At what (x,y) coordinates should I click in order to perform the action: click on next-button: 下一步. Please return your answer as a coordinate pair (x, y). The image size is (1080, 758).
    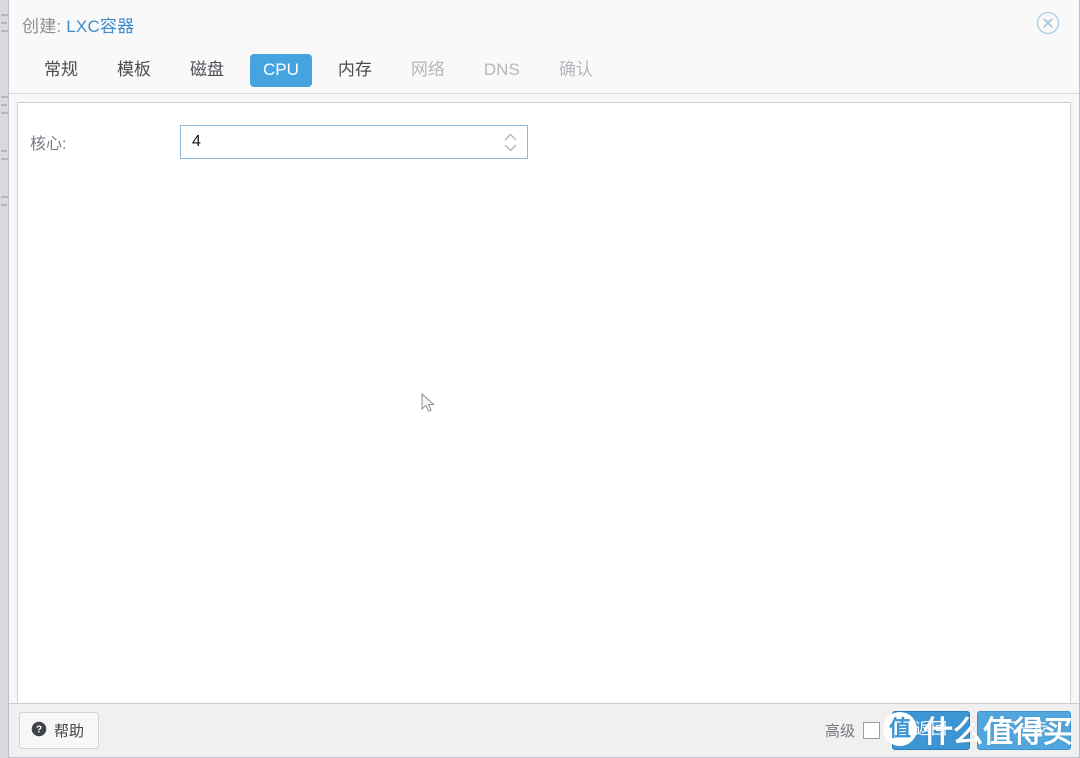
    Looking at the image, I should click on (1023, 730).